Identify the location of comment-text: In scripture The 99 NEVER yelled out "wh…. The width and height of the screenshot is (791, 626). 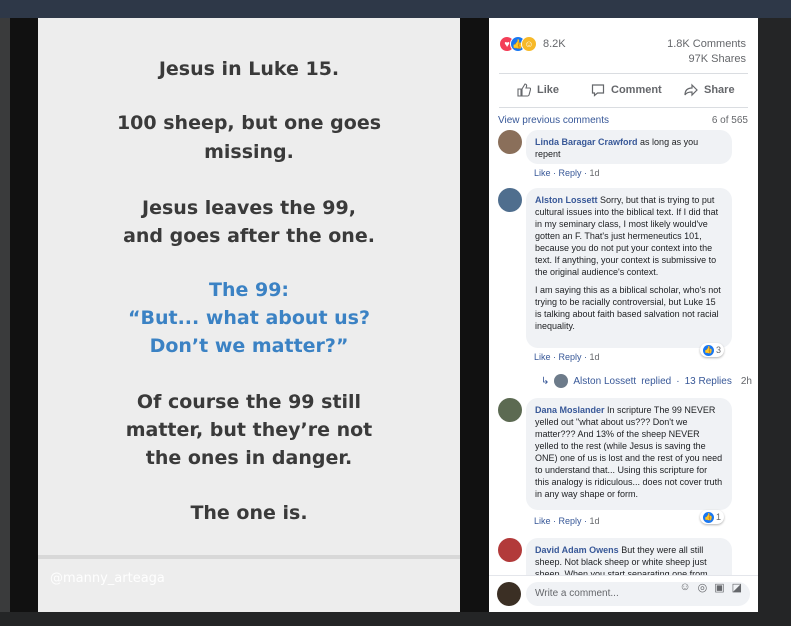
(629, 452).